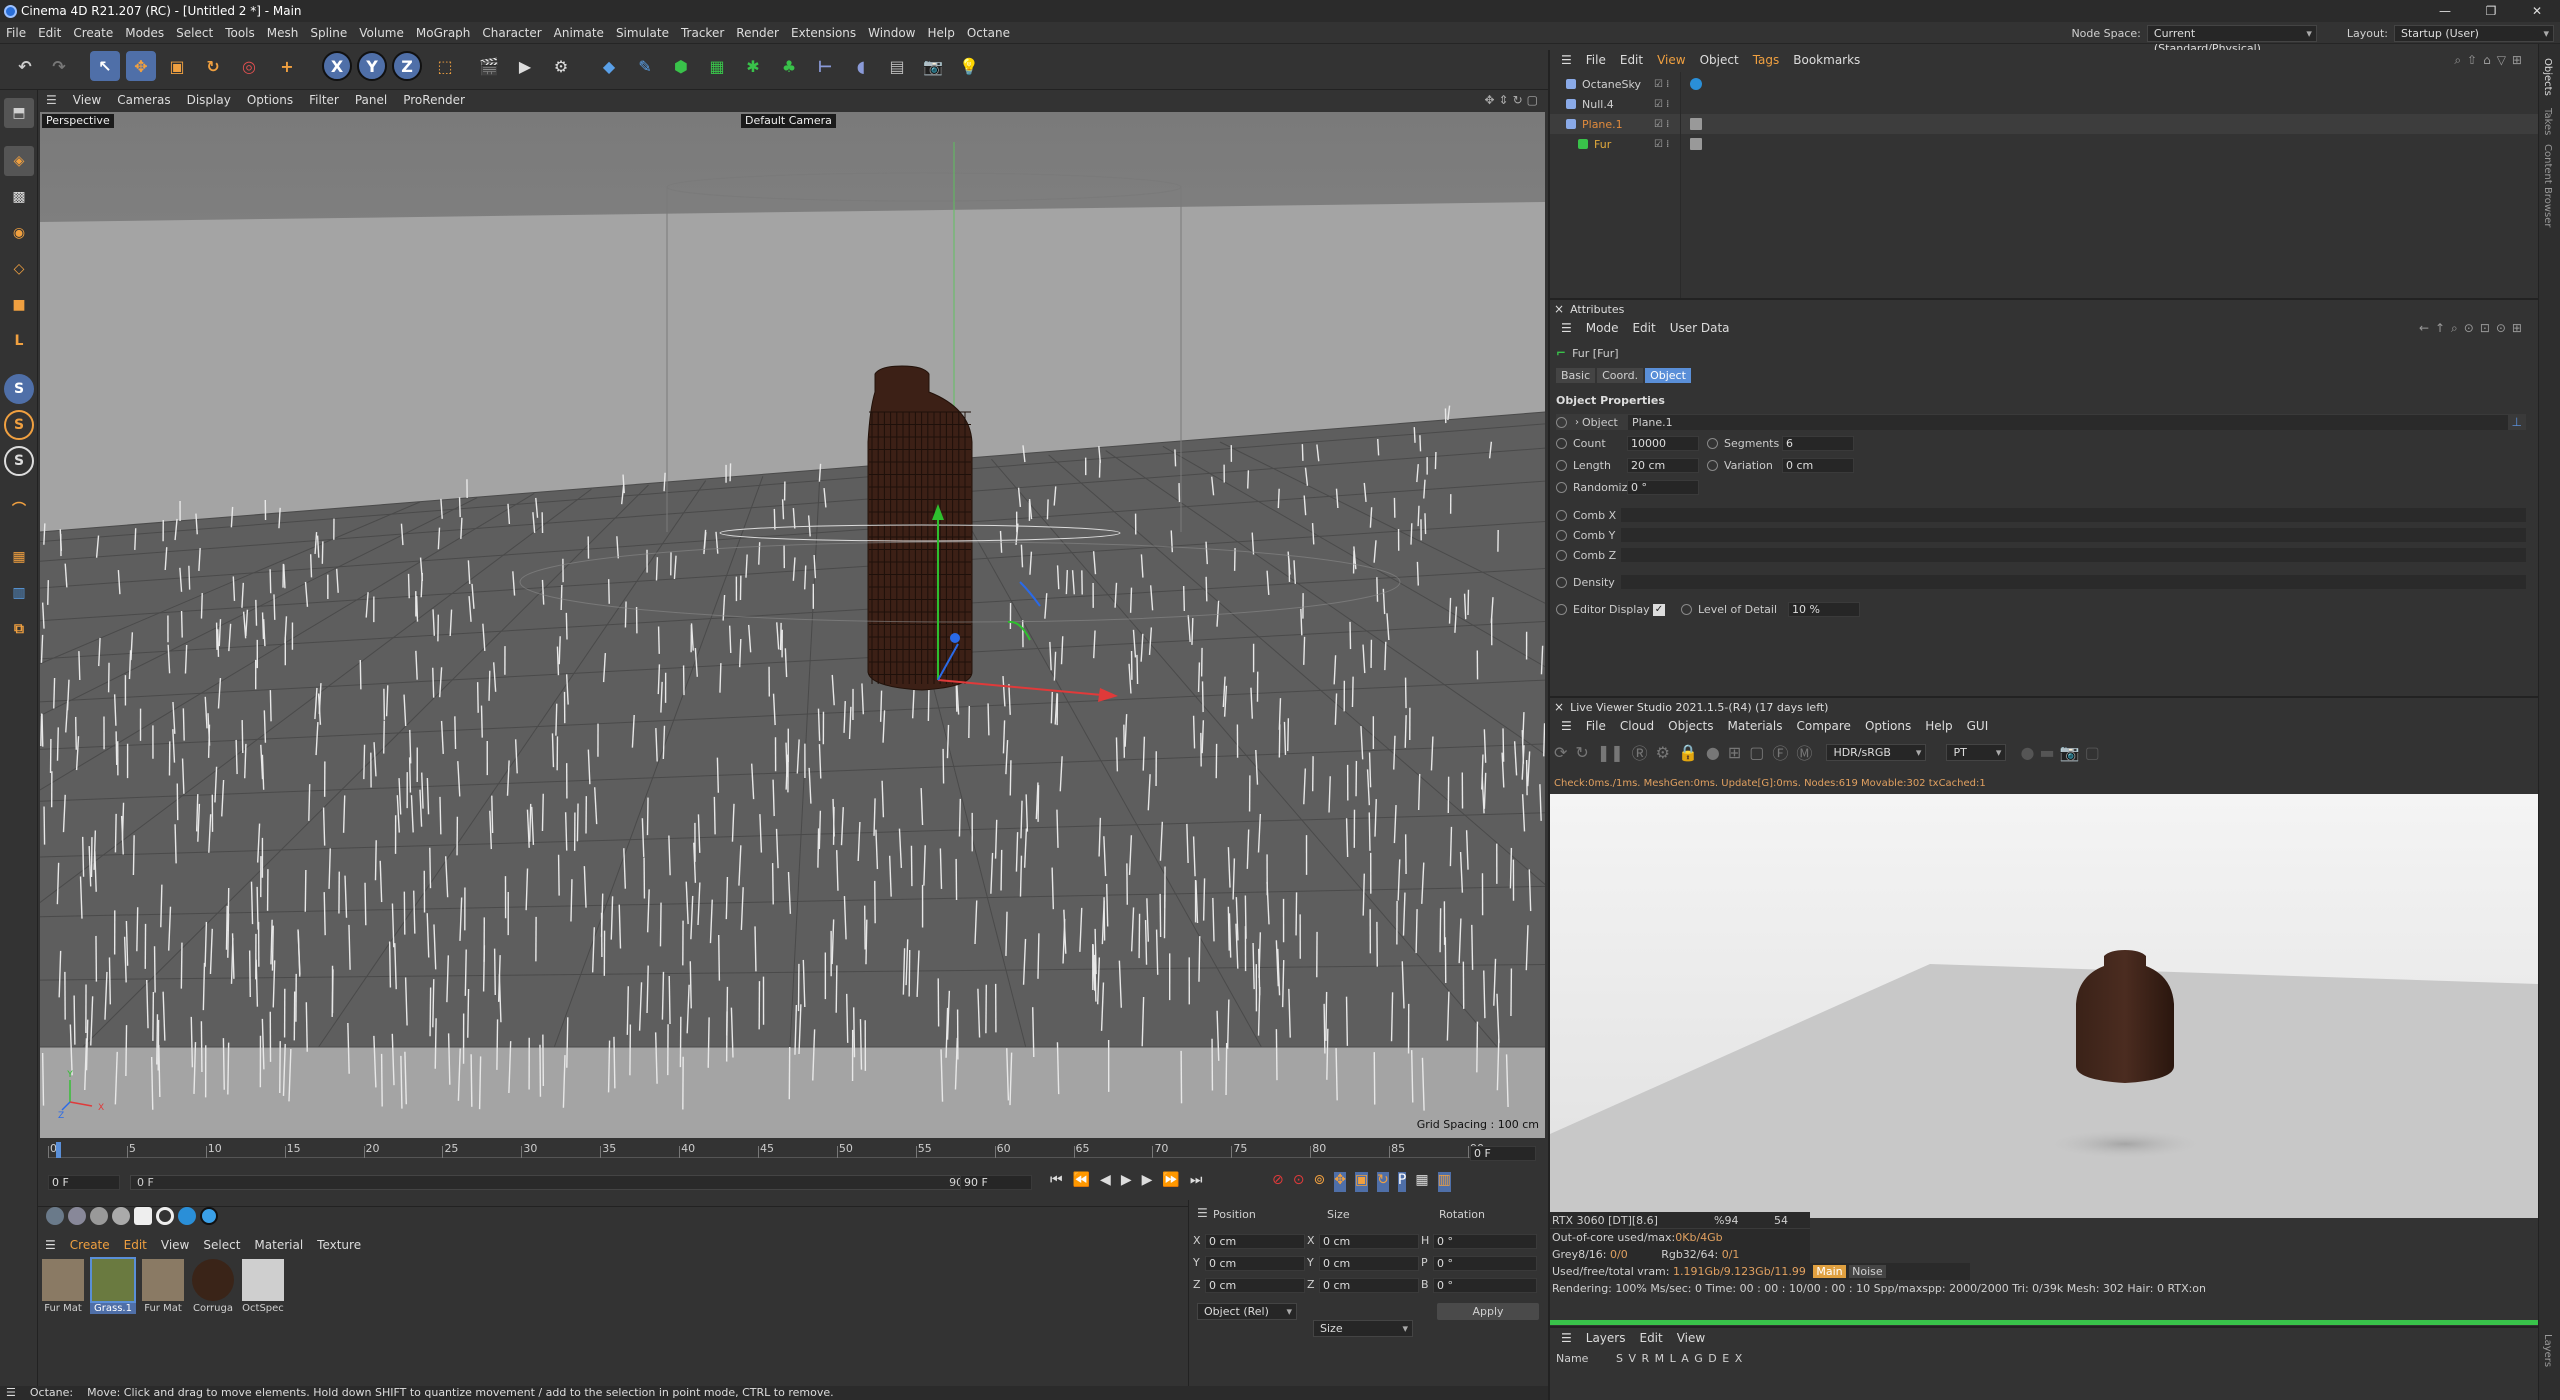  I want to click on polygon-mode-icon: ■, so click(19, 305).